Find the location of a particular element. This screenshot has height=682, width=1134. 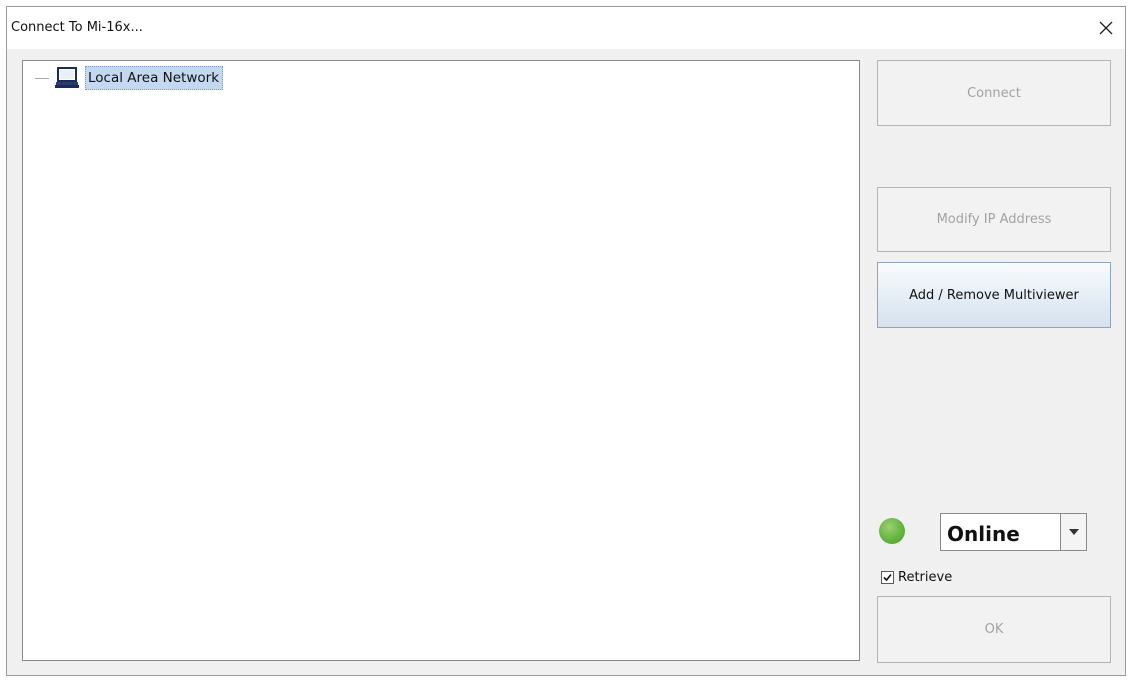

tree-node-local-area-network: Local Area Network is located at coordinates (129, 78).